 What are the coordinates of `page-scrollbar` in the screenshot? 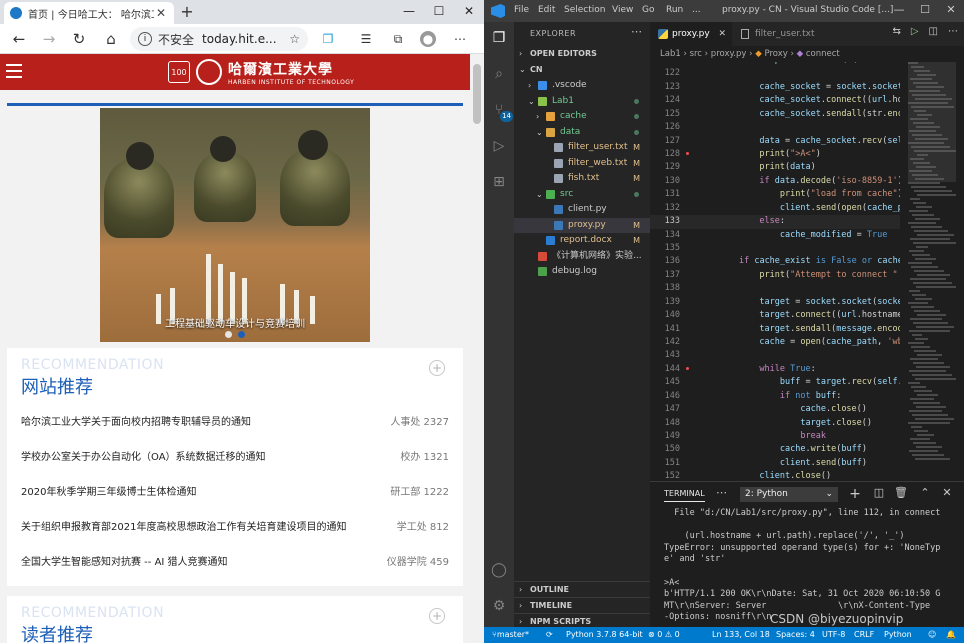 It's located at (477, 348).